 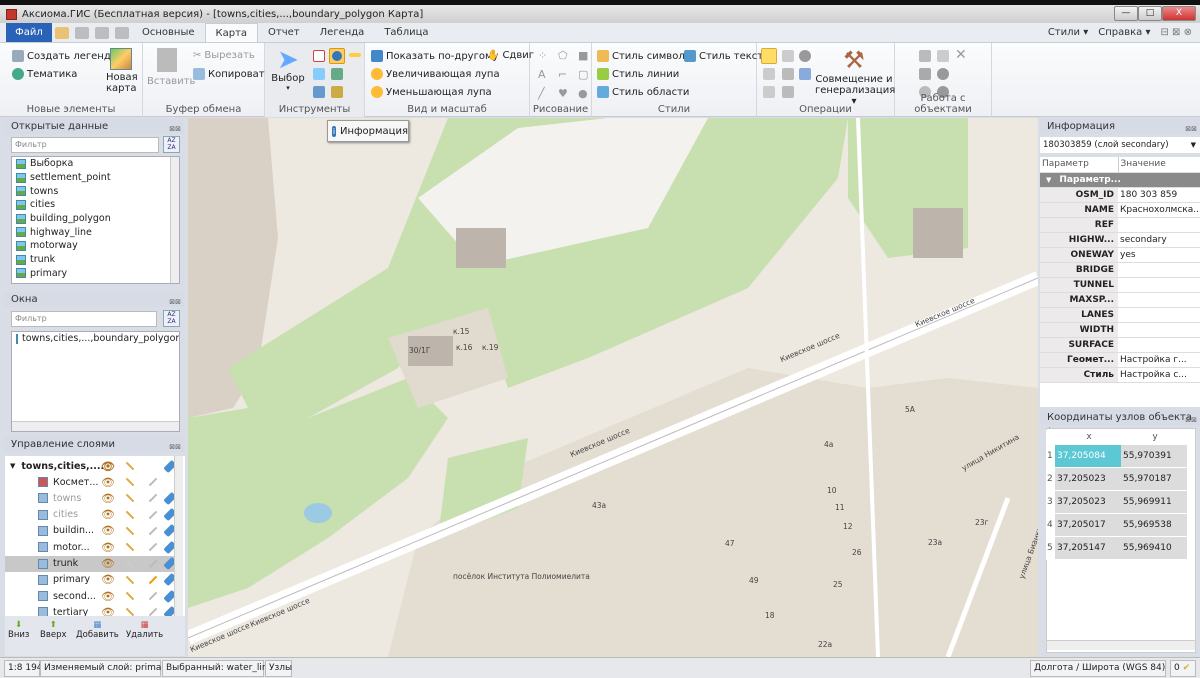 What do you see at coordinates (91, 596) in the screenshot?
I see `layer-row: second... 👁` at bounding box center [91, 596].